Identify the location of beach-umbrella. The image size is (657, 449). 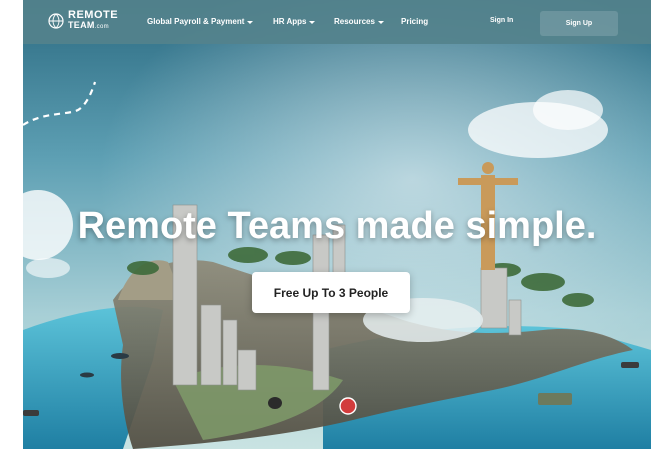
(348, 406).